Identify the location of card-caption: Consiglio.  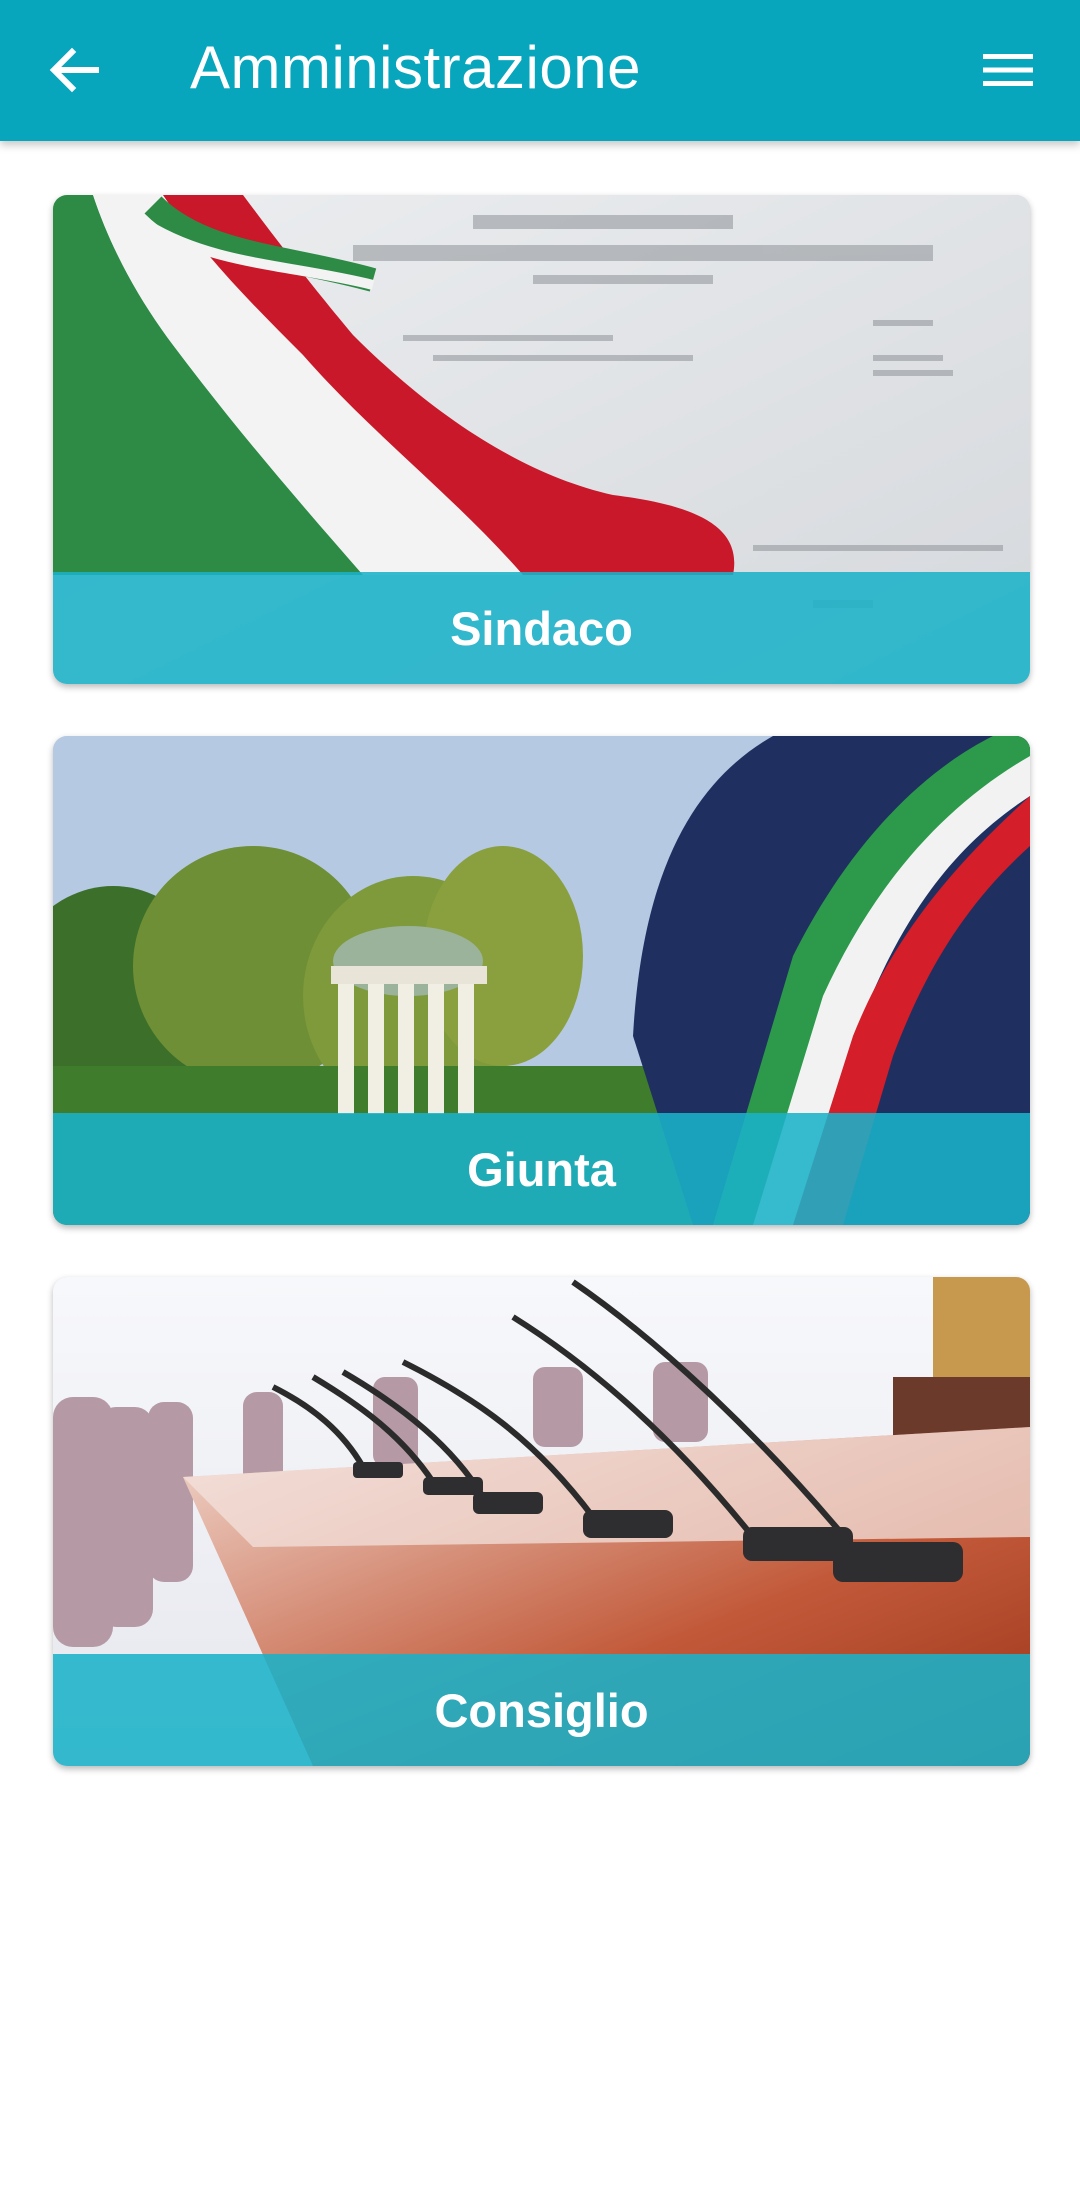
(541, 1710).